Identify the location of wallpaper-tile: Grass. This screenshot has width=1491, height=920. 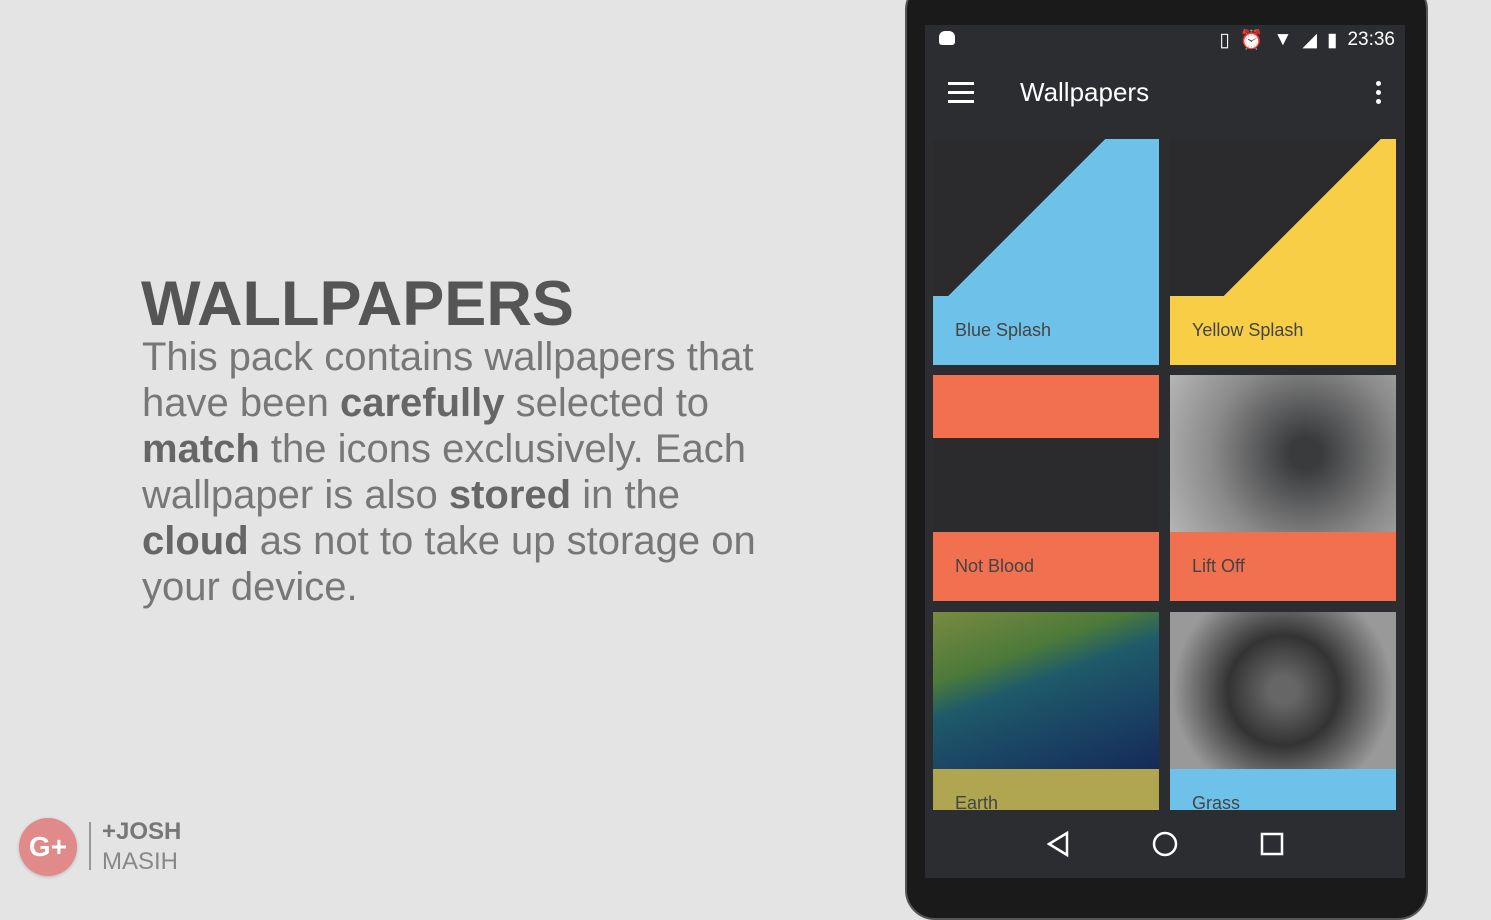
(1283, 725).